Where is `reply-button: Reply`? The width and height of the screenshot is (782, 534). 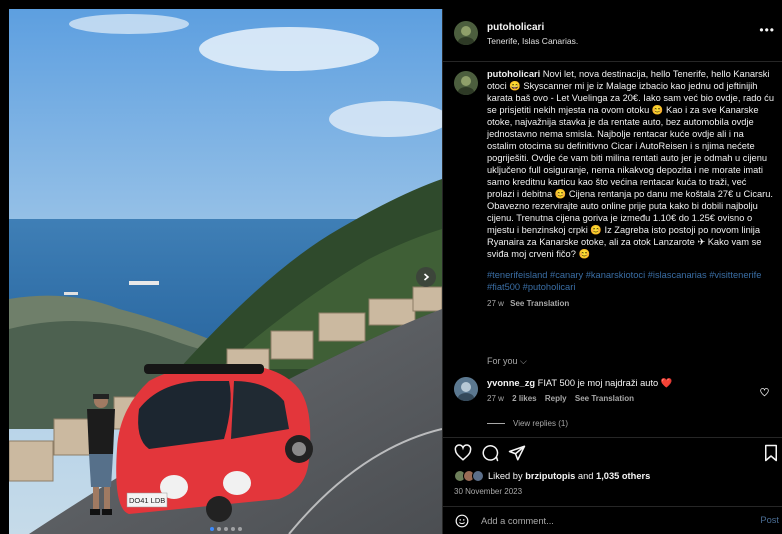
reply-button: Reply is located at coordinates (556, 398).